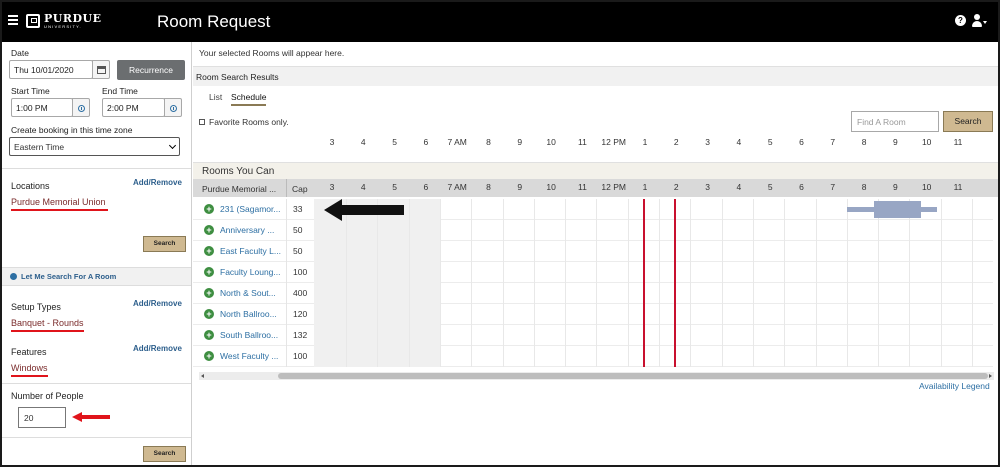 This screenshot has width=1000, height=467. Describe the element at coordinates (633, 376) in the screenshot. I see `scrollbar-thumb` at that location.